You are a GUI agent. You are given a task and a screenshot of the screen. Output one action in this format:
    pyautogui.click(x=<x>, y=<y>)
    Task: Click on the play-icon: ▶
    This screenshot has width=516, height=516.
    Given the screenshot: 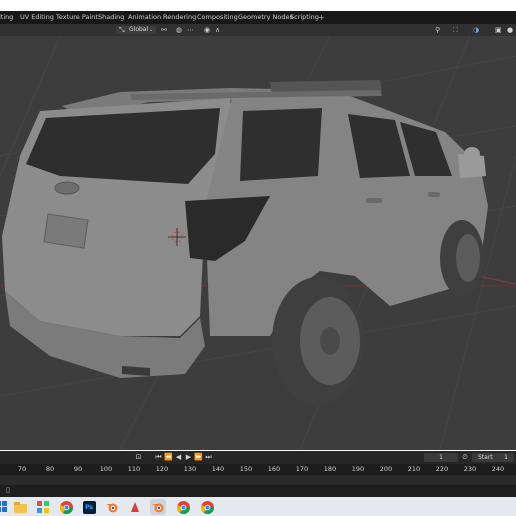 What is the action you would take?
    pyautogui.click(x=188, y=457)
    